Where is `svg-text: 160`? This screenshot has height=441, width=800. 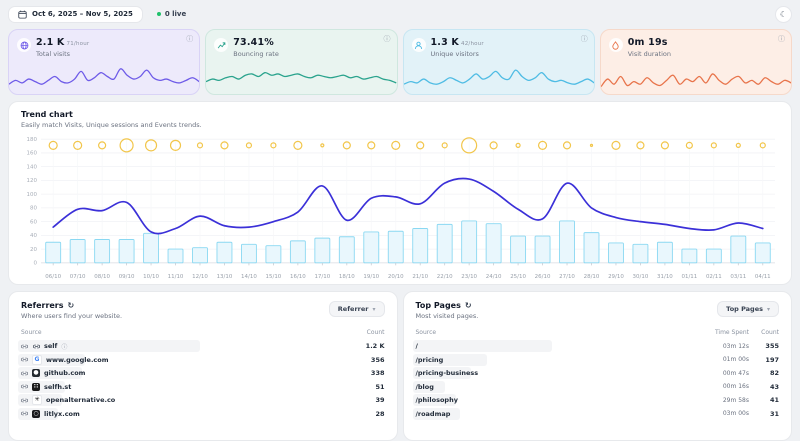
svg-text: 160 is located at coordinates (32, 154).